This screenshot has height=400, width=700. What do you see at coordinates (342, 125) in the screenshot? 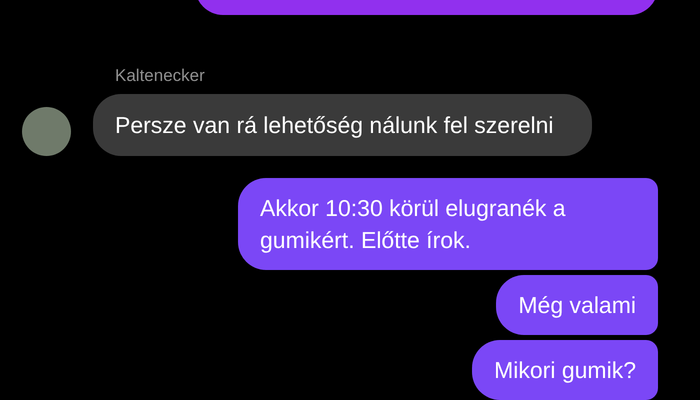
I see `message-bubble: Persze van rá lehetőség nálunk fel szerelni` at bounding box center [342, 125].